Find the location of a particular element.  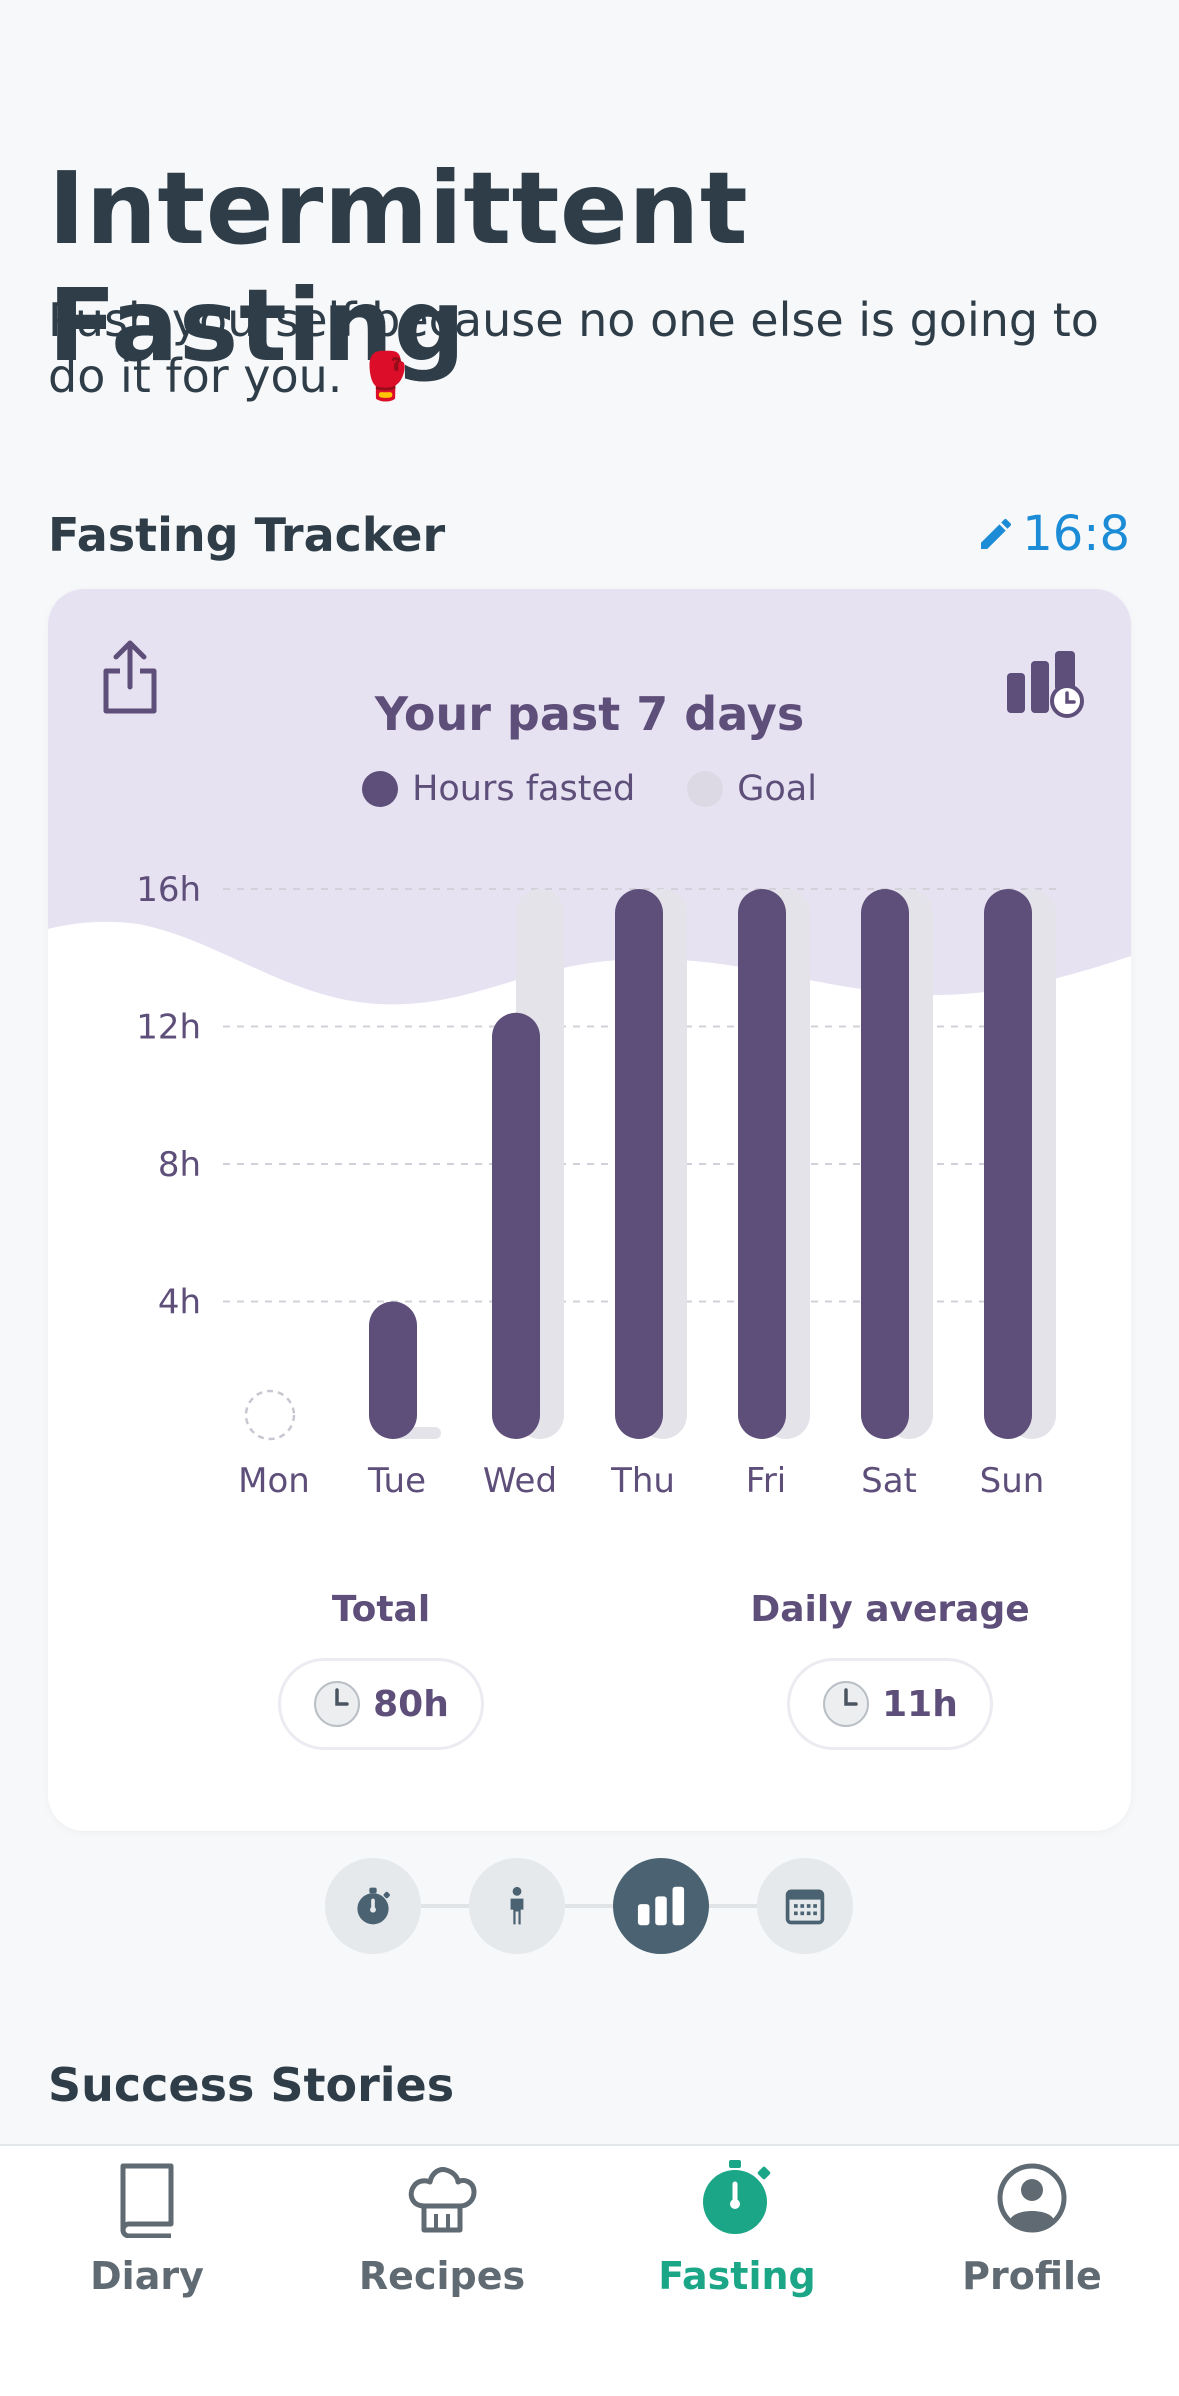

stopwatch-icon is located at coordinates (737, 2197).